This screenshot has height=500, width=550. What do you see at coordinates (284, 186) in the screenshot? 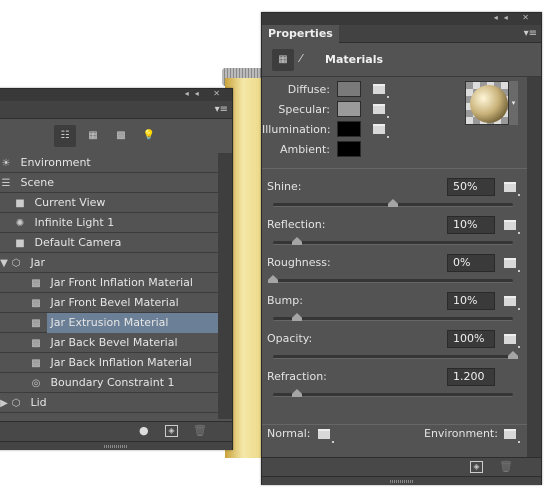
I see `slider-label: Shine:` at bounding box center [284, 186].